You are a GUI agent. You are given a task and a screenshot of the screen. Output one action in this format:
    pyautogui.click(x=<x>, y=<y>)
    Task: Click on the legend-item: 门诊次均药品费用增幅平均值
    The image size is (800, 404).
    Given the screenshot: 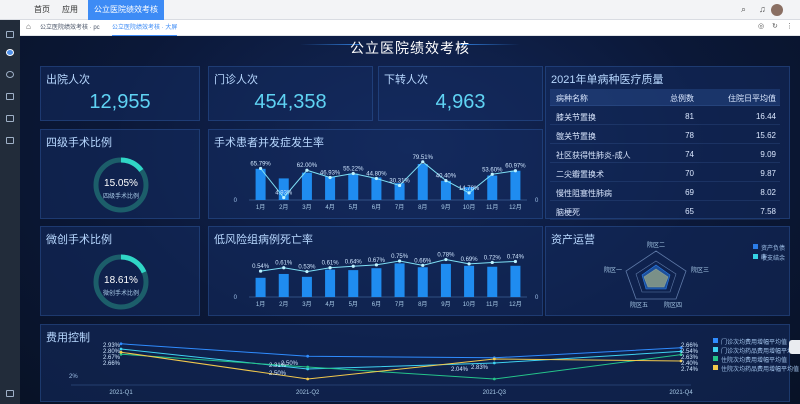 What is the action you would take?
    pyautogui.click(x=756, y=350)
    